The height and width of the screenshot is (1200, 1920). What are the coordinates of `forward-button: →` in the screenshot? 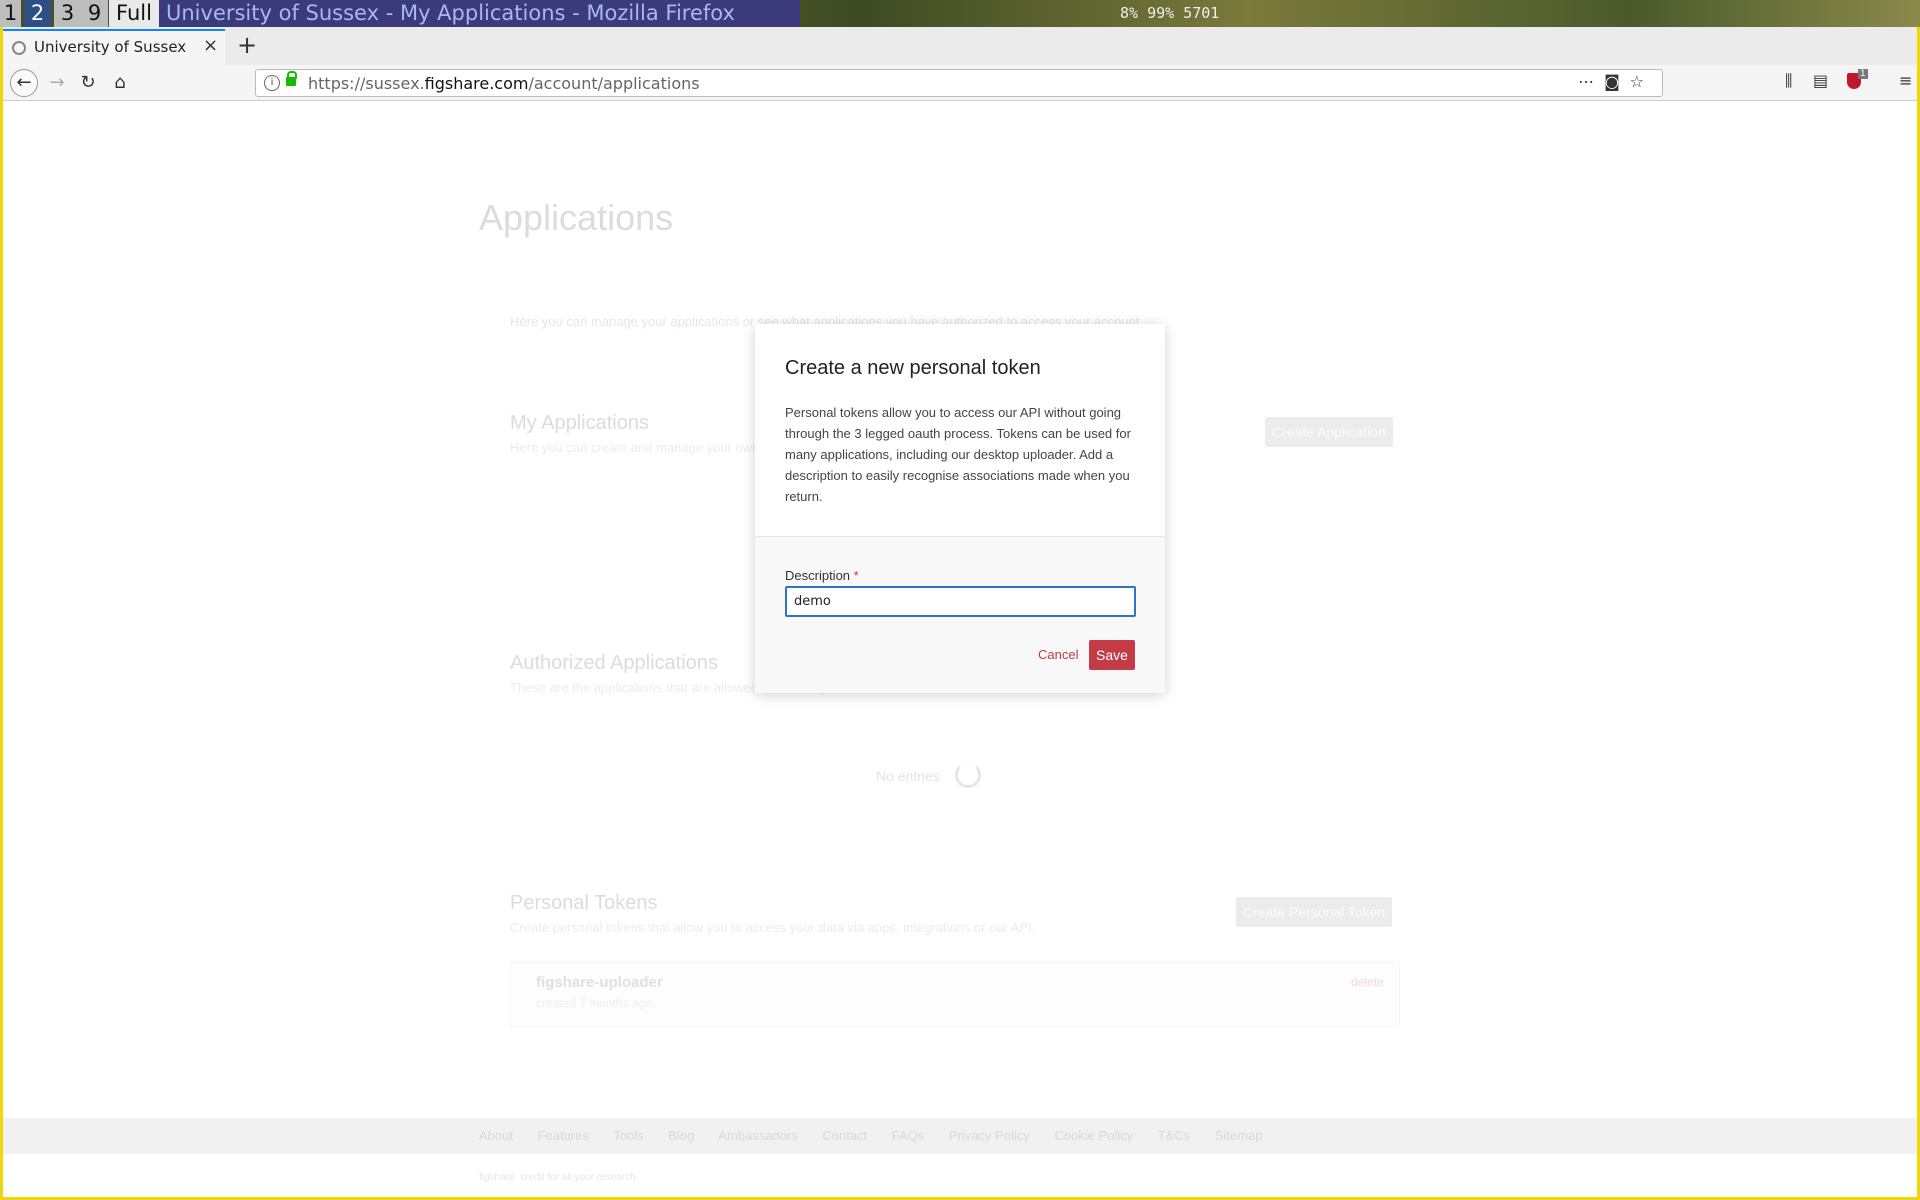 It's located at (57, 83).